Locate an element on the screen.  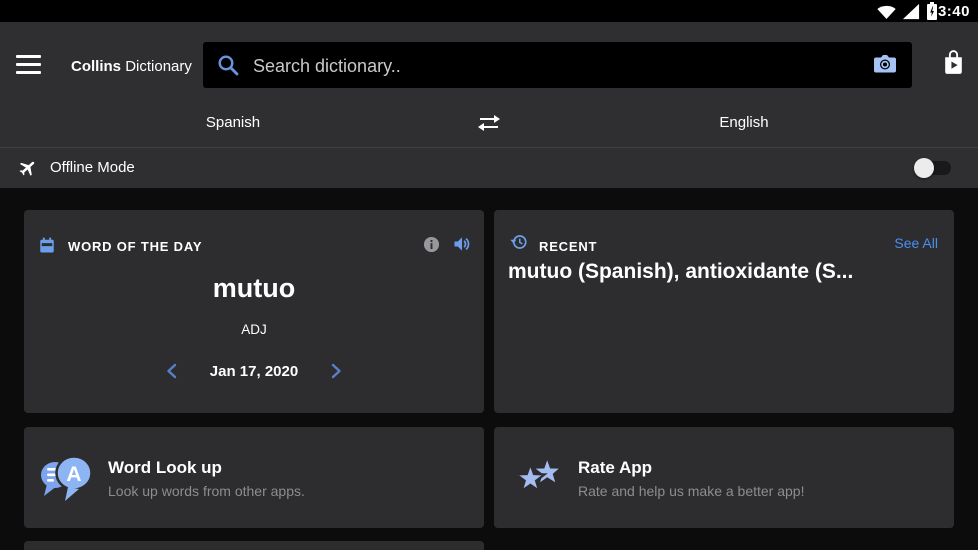
offline-mode-row: Offline Mode is located at coordinates (489, 168).